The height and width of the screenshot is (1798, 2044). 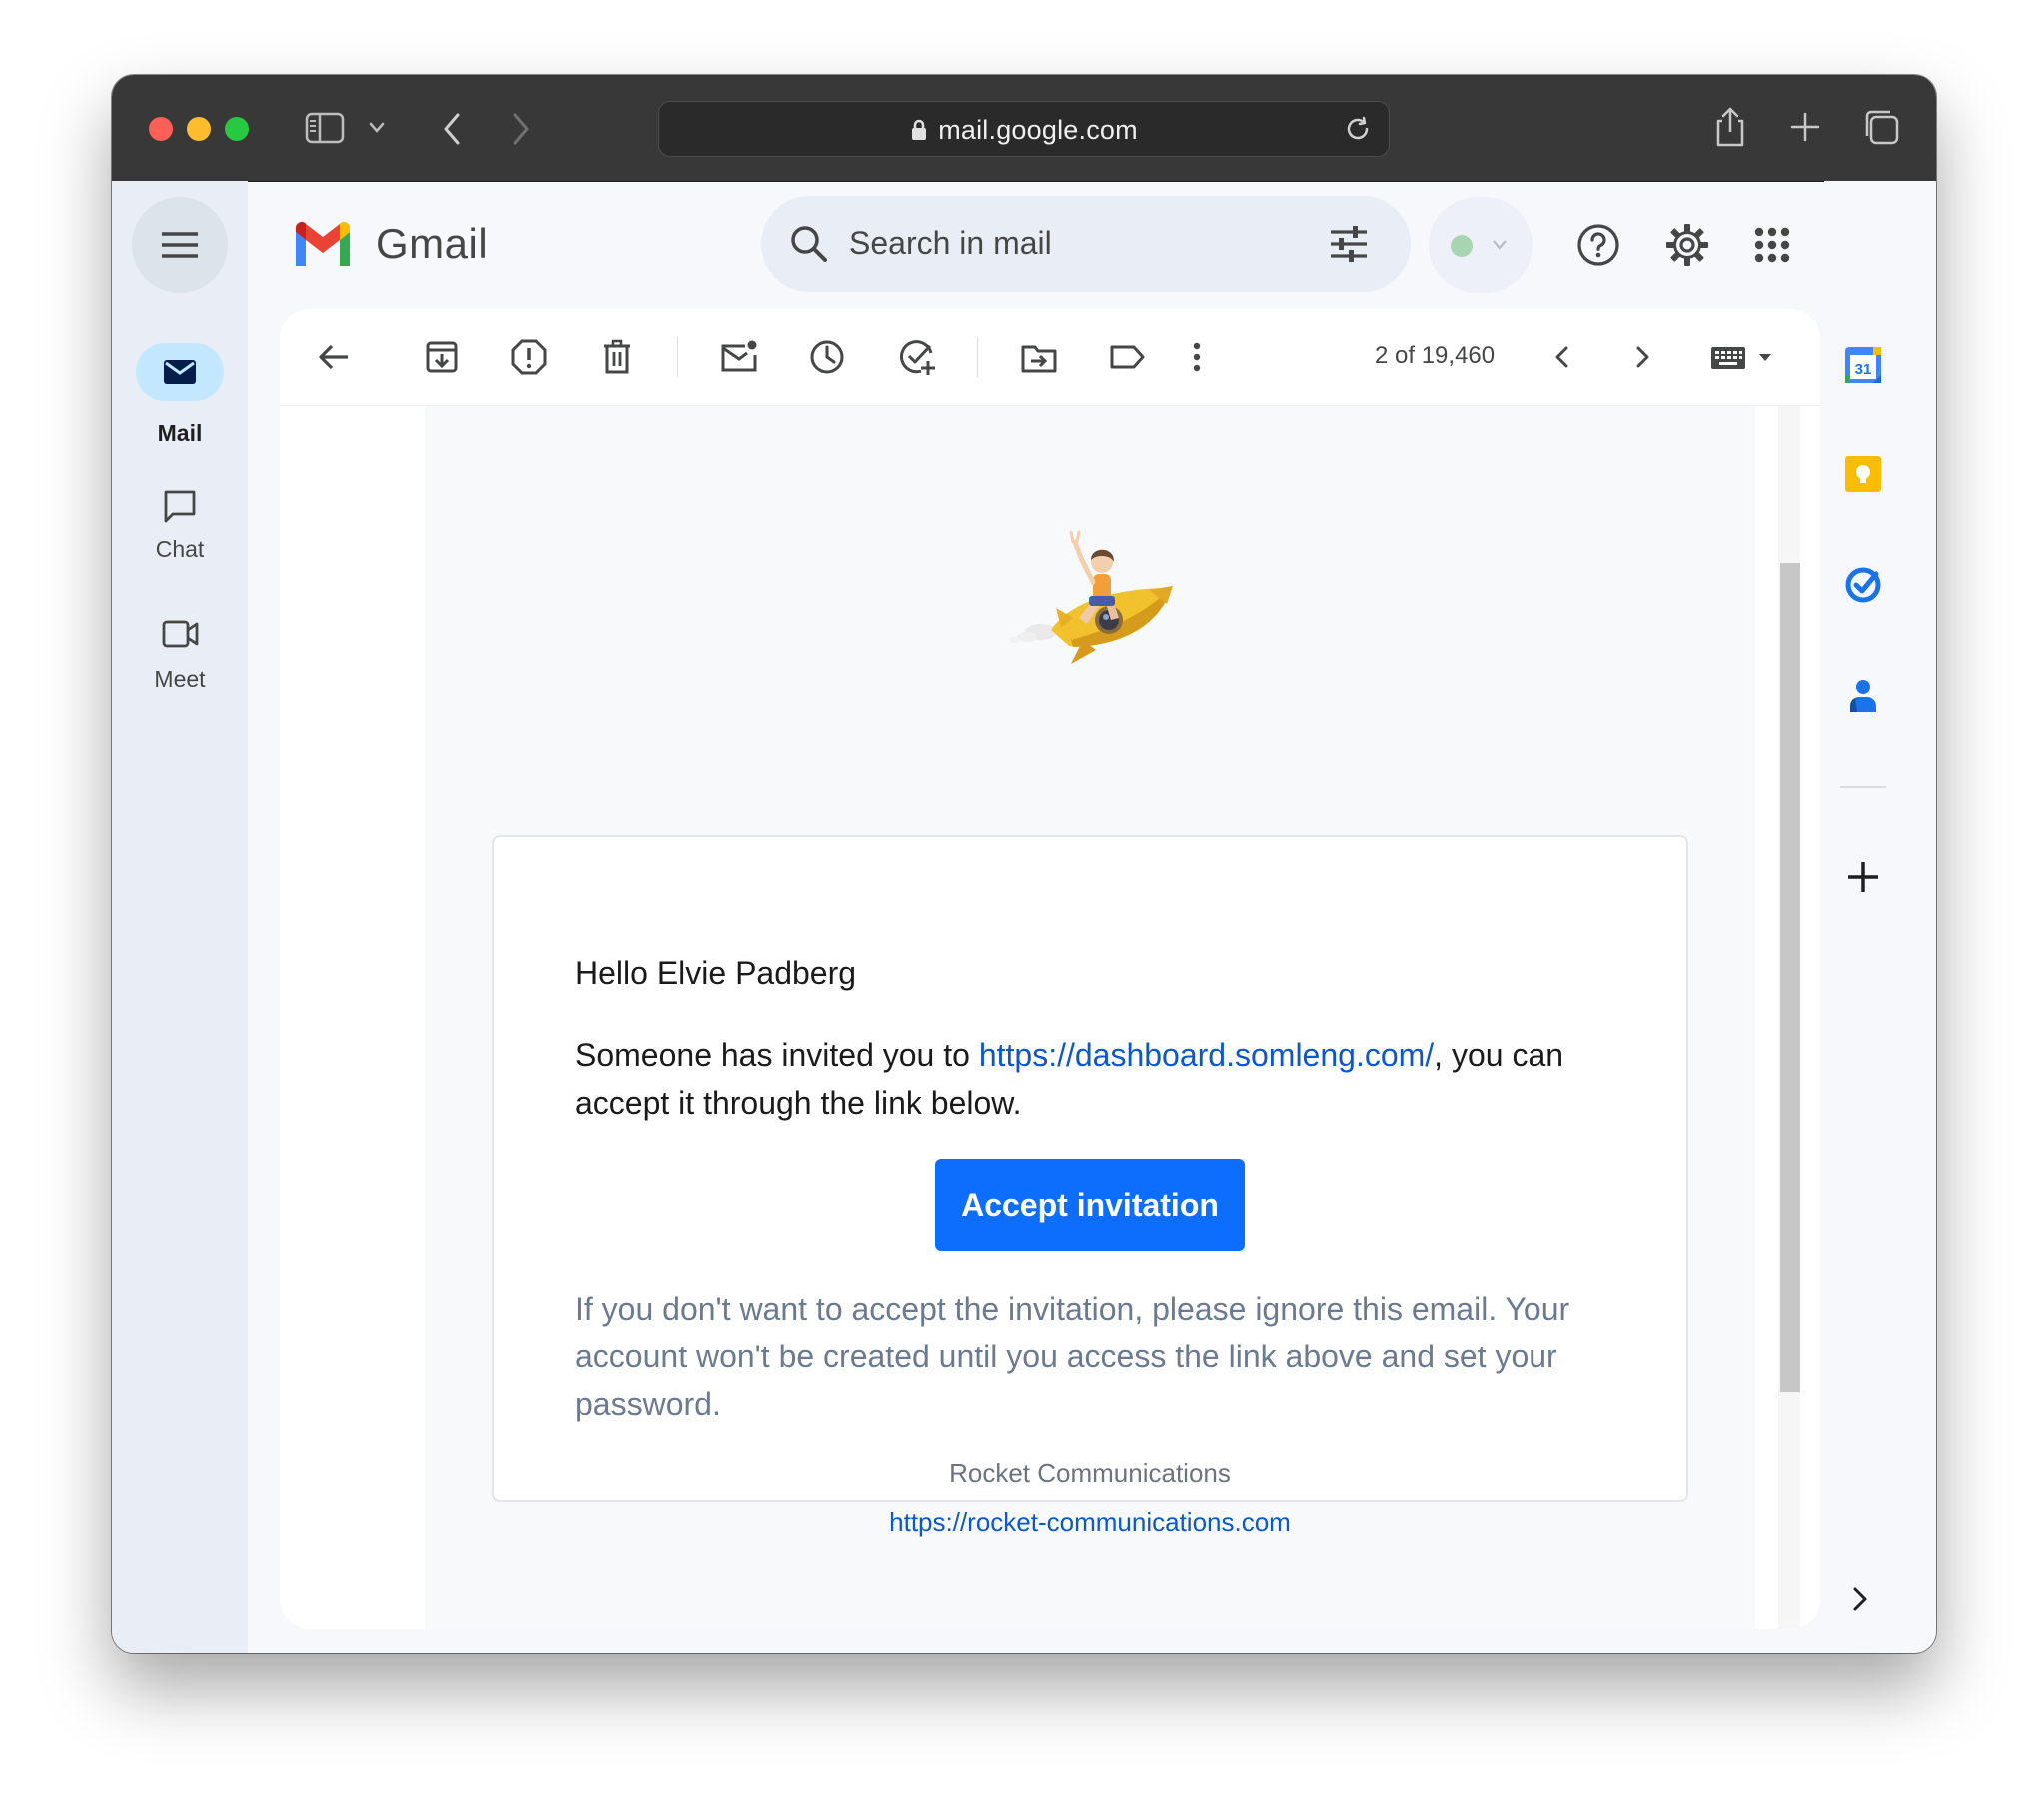 What do you see at coordinates (809, 244) in the screenshot?
I see `search-icon` at bounding box center [809, 244].